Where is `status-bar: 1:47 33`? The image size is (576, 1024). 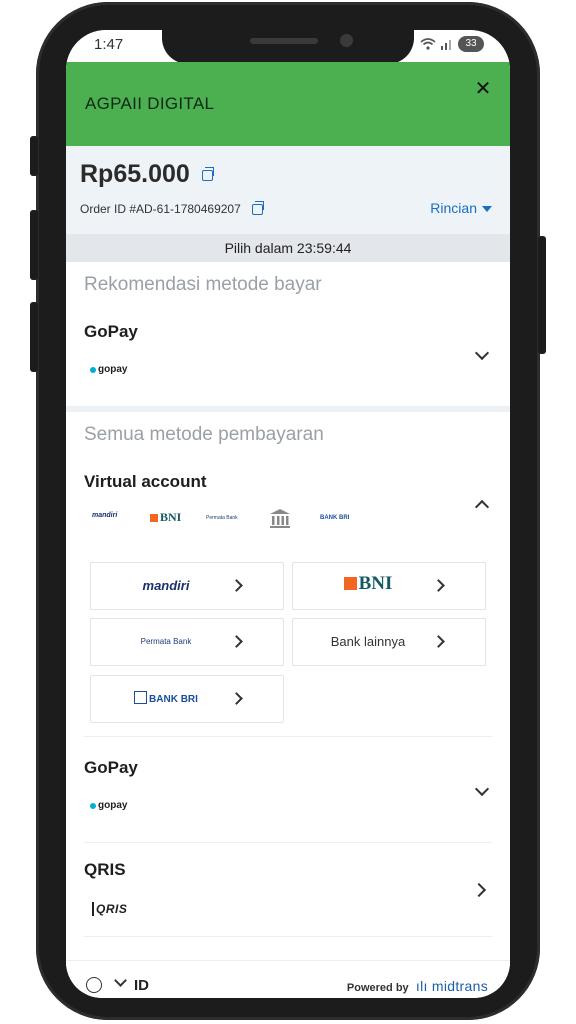 status-bar: 1:47 33 is located at coordinates (288, 47).